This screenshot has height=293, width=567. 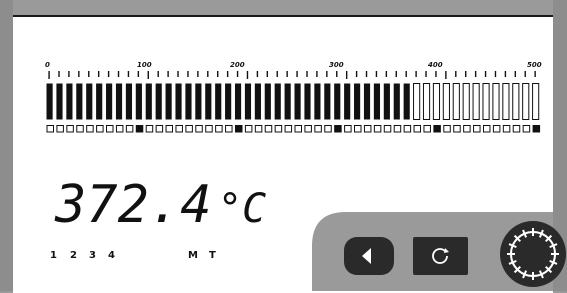 What do you see at coordinates (133, 205) in the screenshot?
I see `temperature-reading: 372.4` at bounding box center [133, 205].